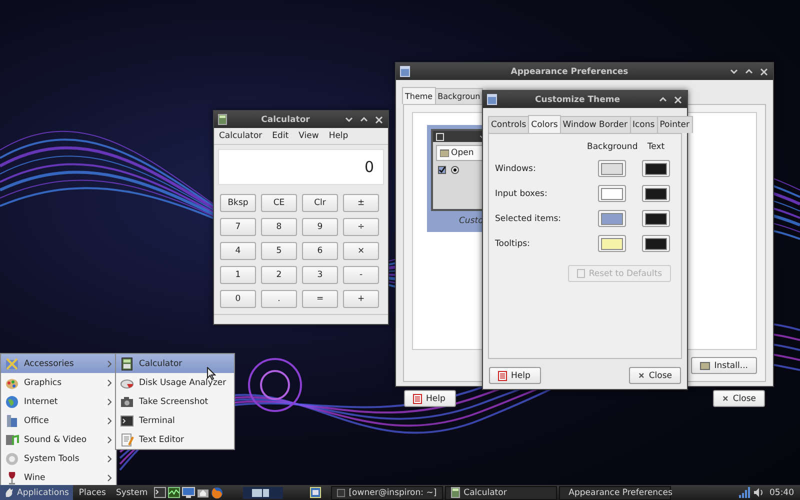  What do you see at coordinates (674, 124) in the screenshot?
I see `tab: Pointer` at bounding box center [674, 124].